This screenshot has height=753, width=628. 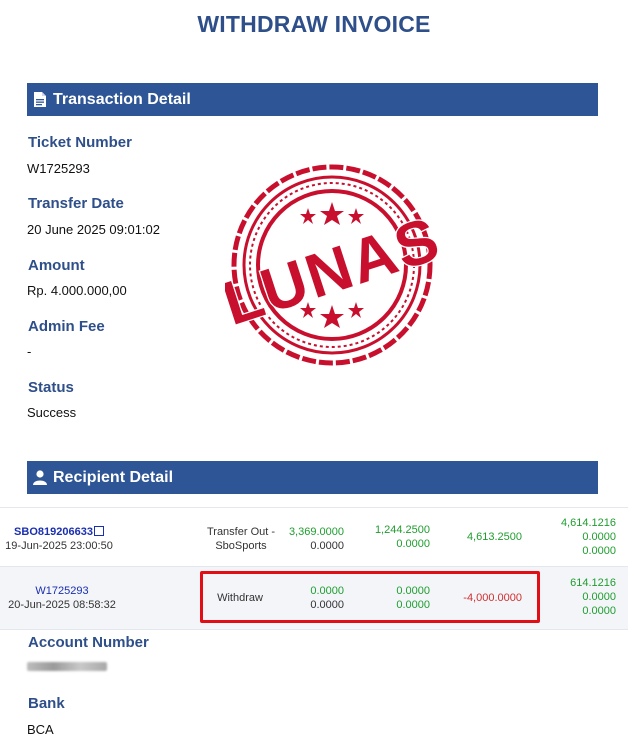 I want to click on transfer-date-label: Transfer Date, so click(x=76, y=203).